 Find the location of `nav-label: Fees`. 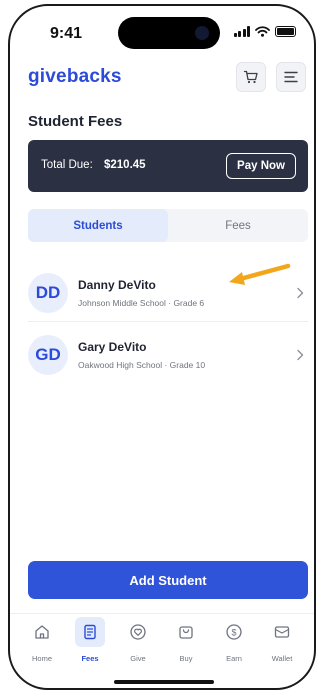

nav-label: Fees is located at coordinates (90, 658).